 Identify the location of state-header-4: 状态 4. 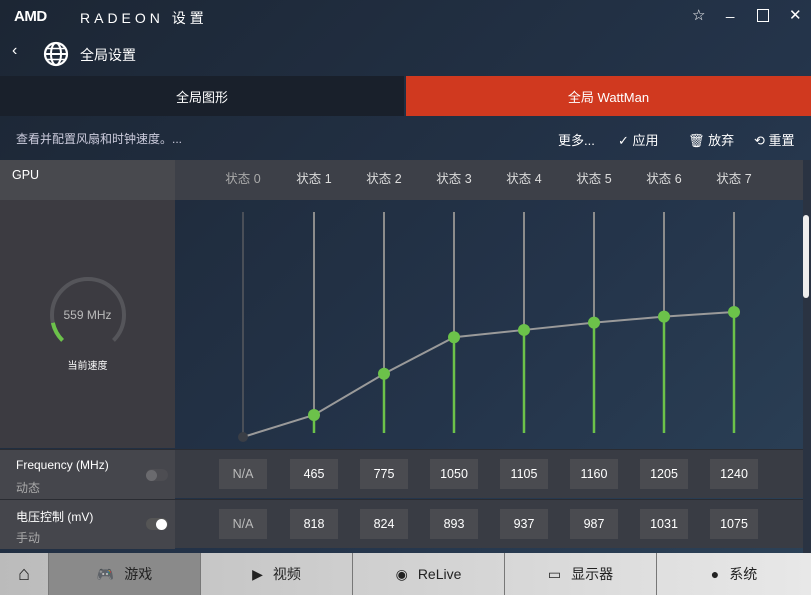
(524, 179).